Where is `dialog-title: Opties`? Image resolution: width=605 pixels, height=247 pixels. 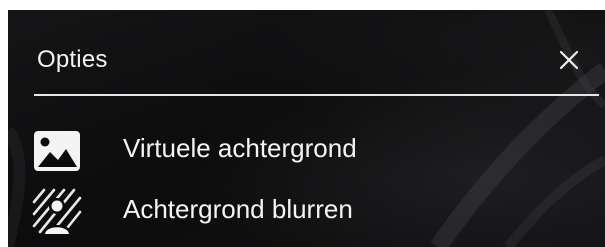 dialog-title: Opties is located at coordinates (72, 59).